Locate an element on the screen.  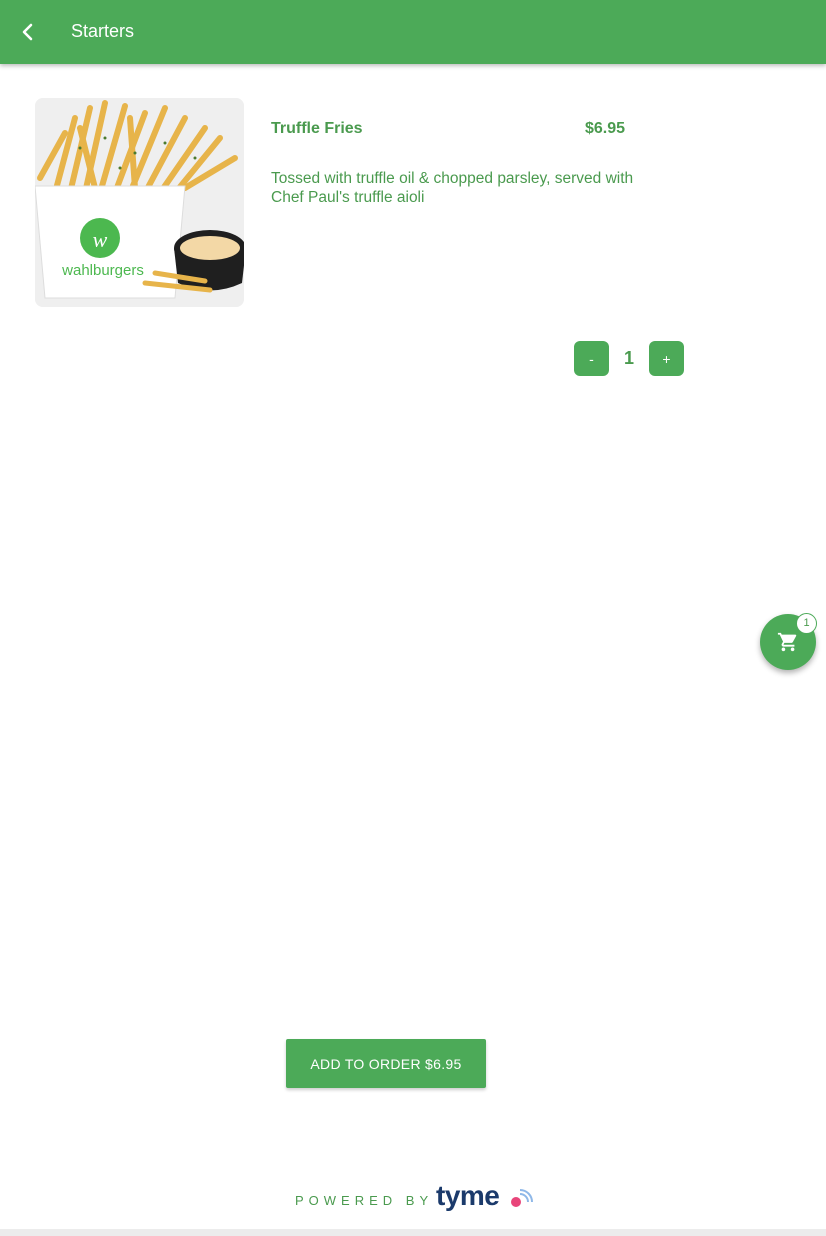
app-bar: Starters is located at coordinates (413, 32).